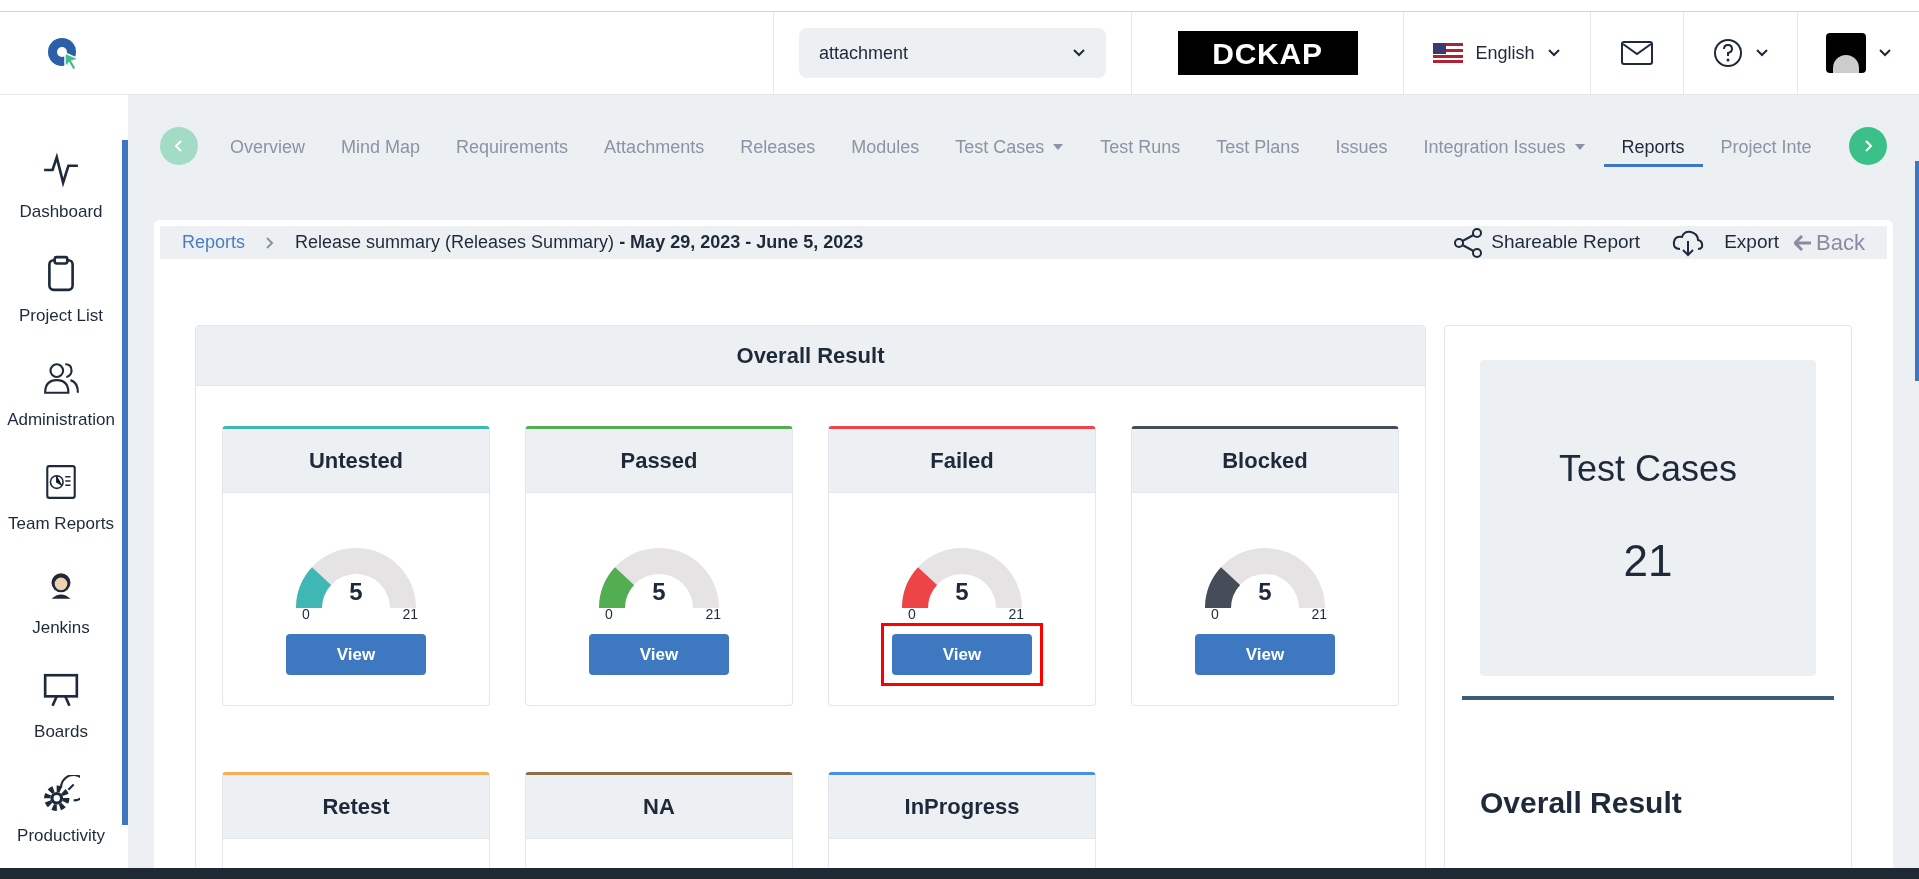 The height and width of the screenshot is (879, 1919). I want to click on sidebar-item: Productivity, so click(61, 836).